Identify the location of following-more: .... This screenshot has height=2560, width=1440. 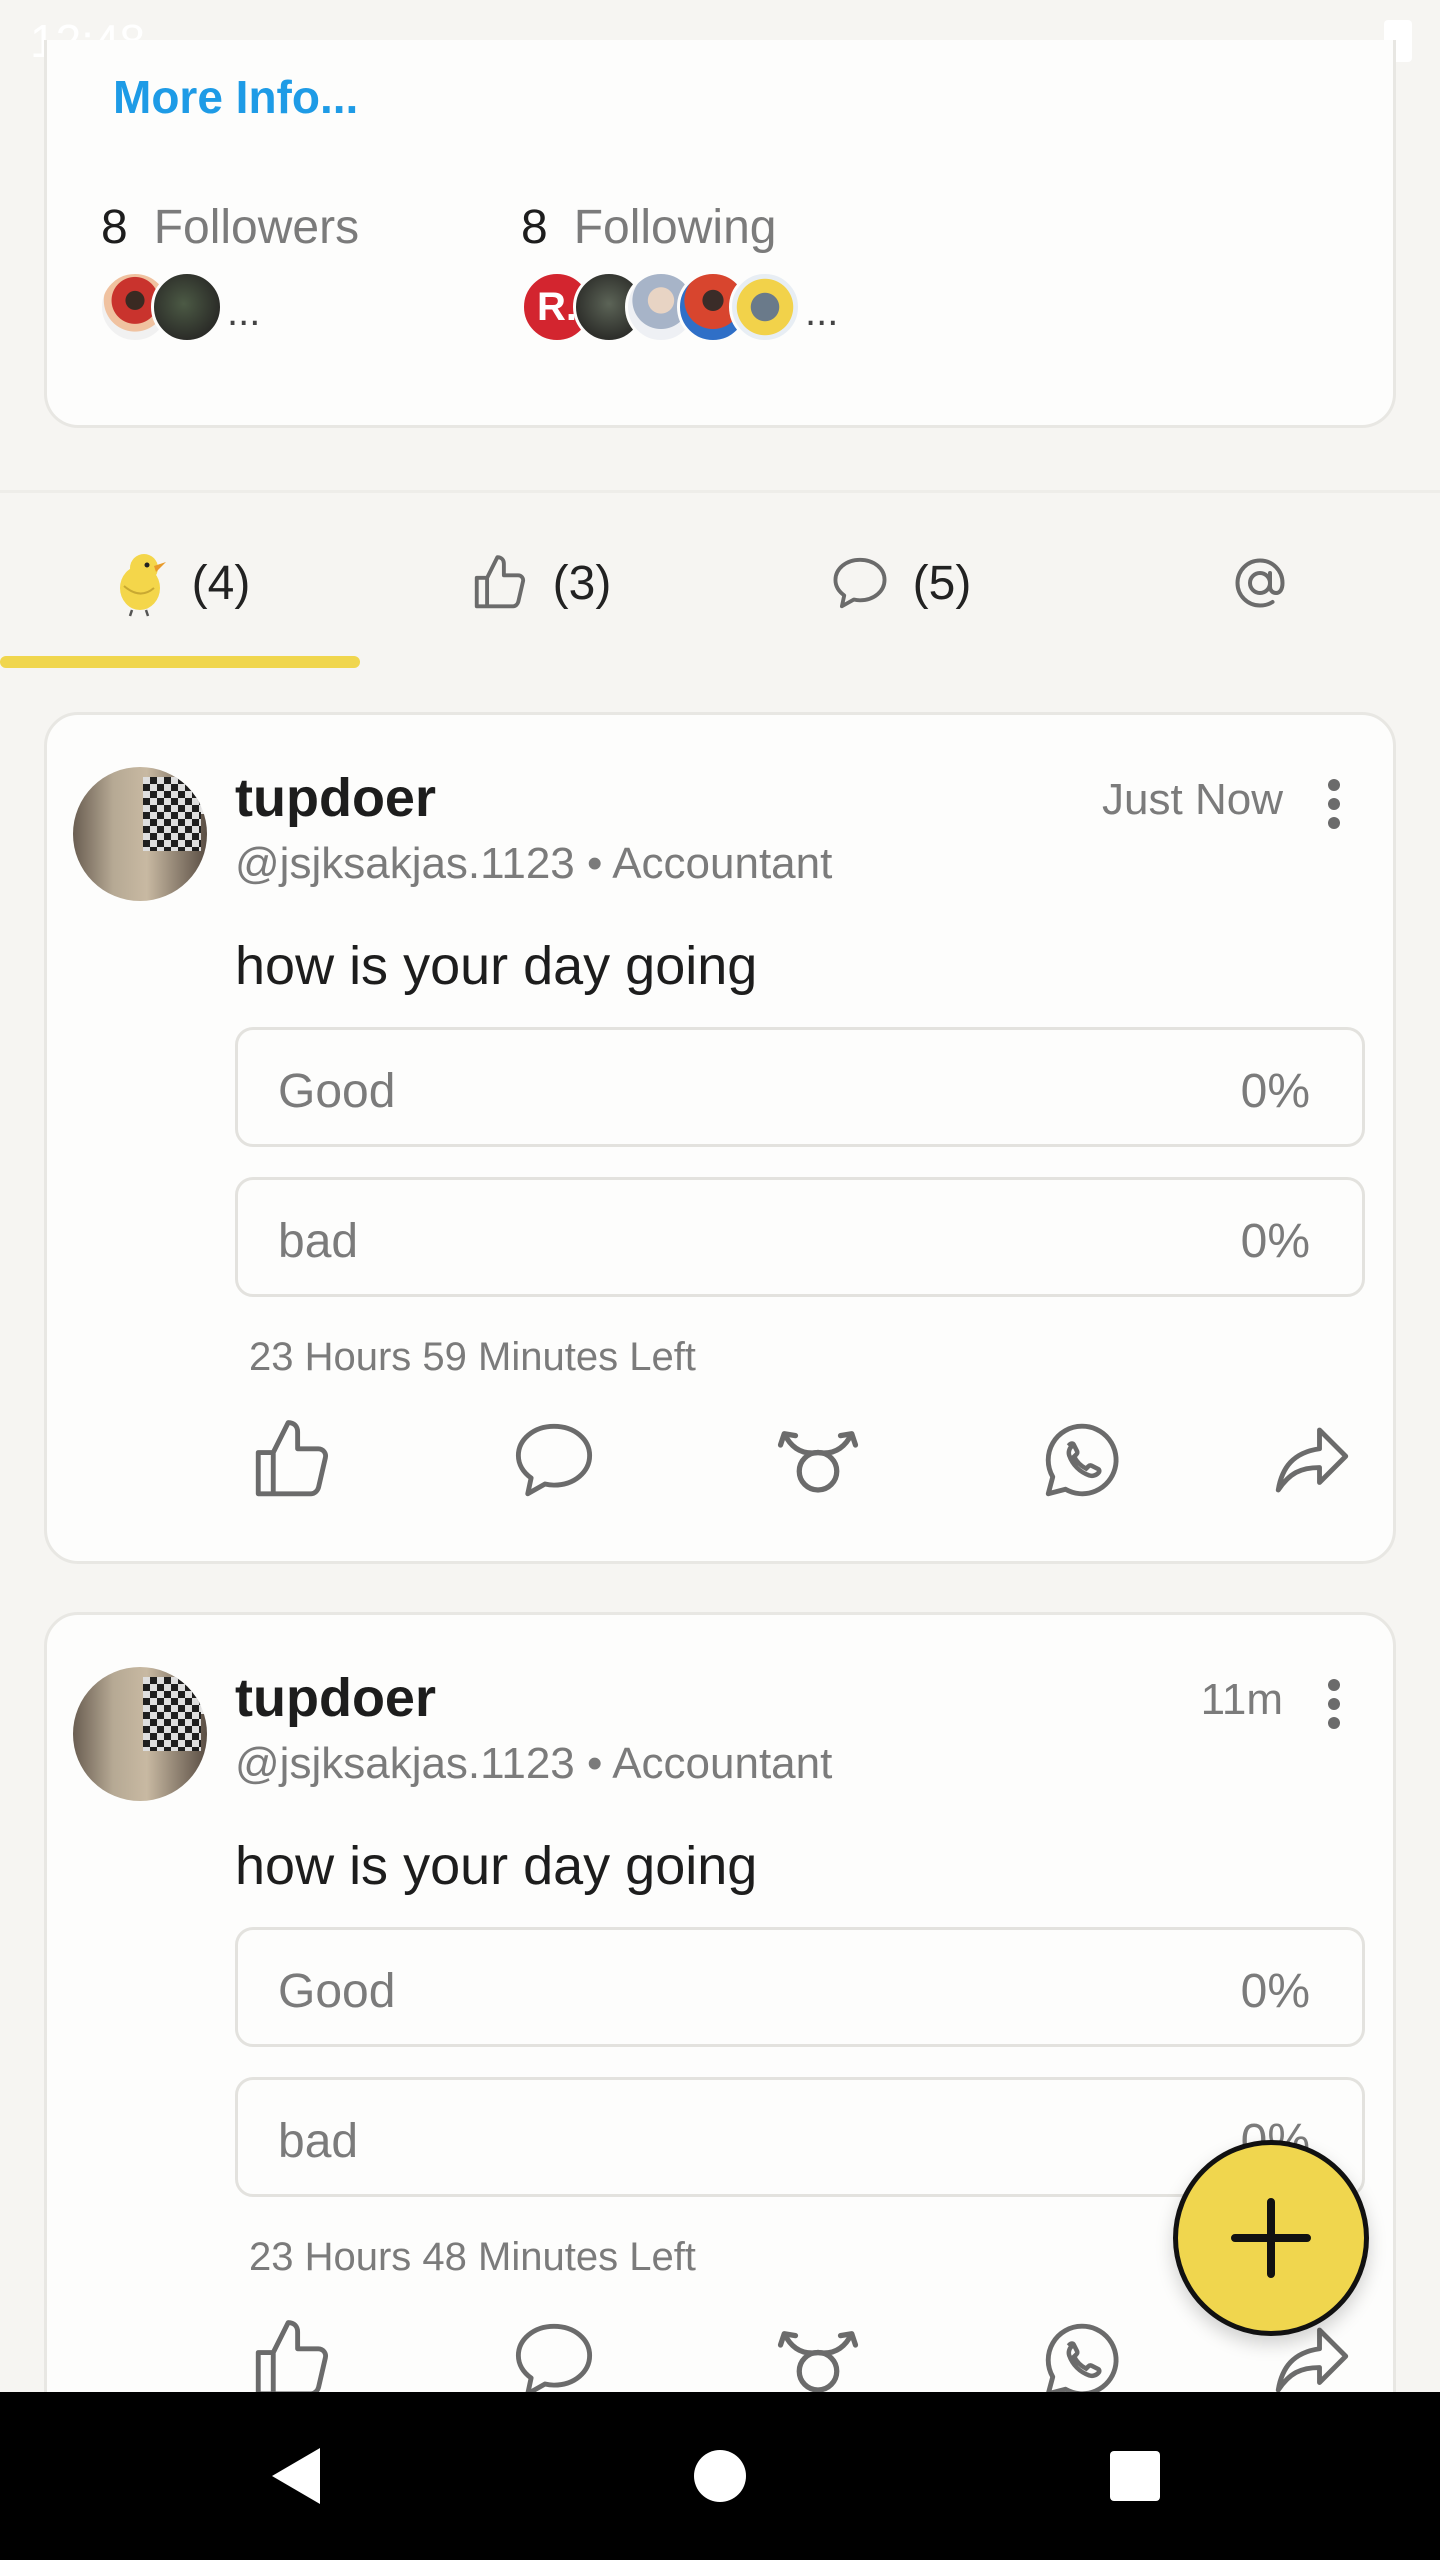
(822, 311).